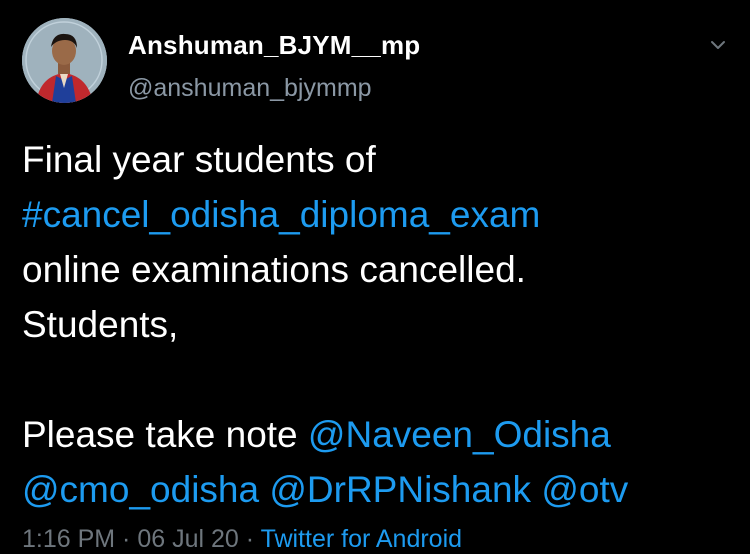 Image resolution: width=750 pixels, height=554 pixels. What do you see at coordinates (199, 159) in the screenshot?
I see `tweet-line: Final year students of` at bounding box center [199, 159].